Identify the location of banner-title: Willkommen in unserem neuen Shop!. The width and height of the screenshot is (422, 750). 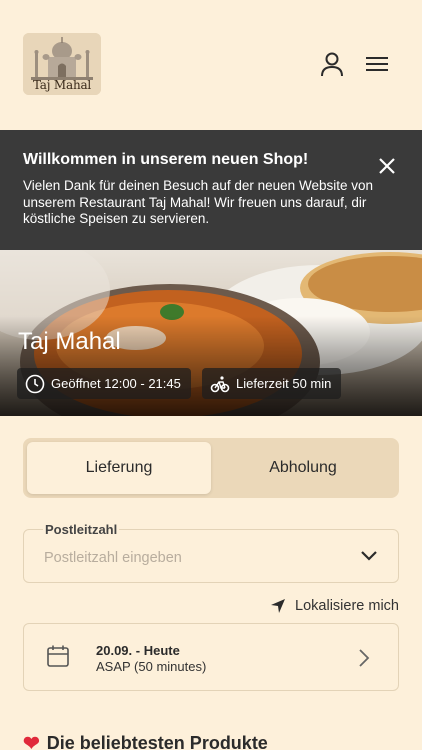
(166, 159).